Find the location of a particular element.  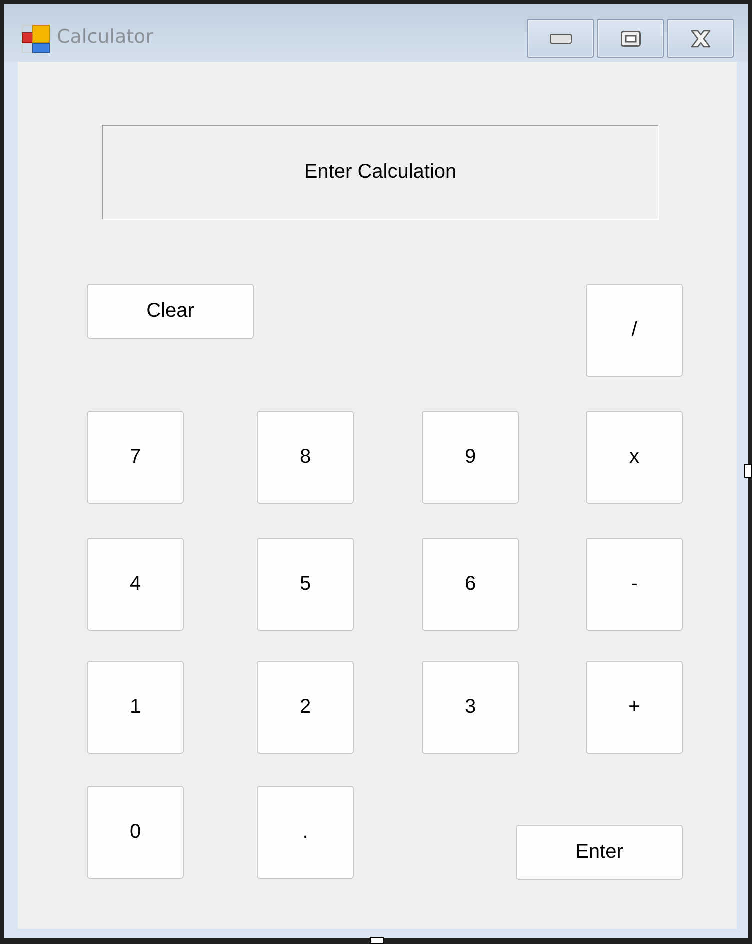

calculator-button: 9 is located at coordinates (470, 457).